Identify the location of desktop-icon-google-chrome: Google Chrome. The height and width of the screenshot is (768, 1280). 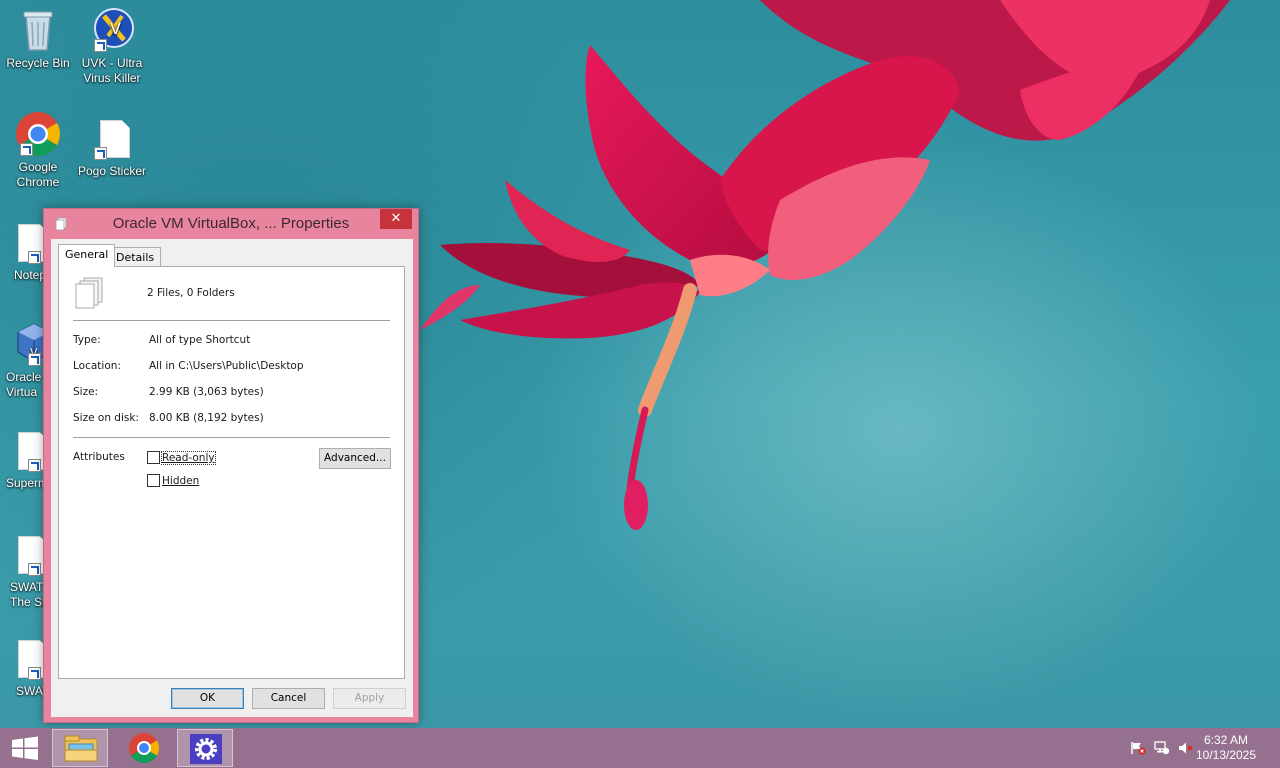
(38, 150).